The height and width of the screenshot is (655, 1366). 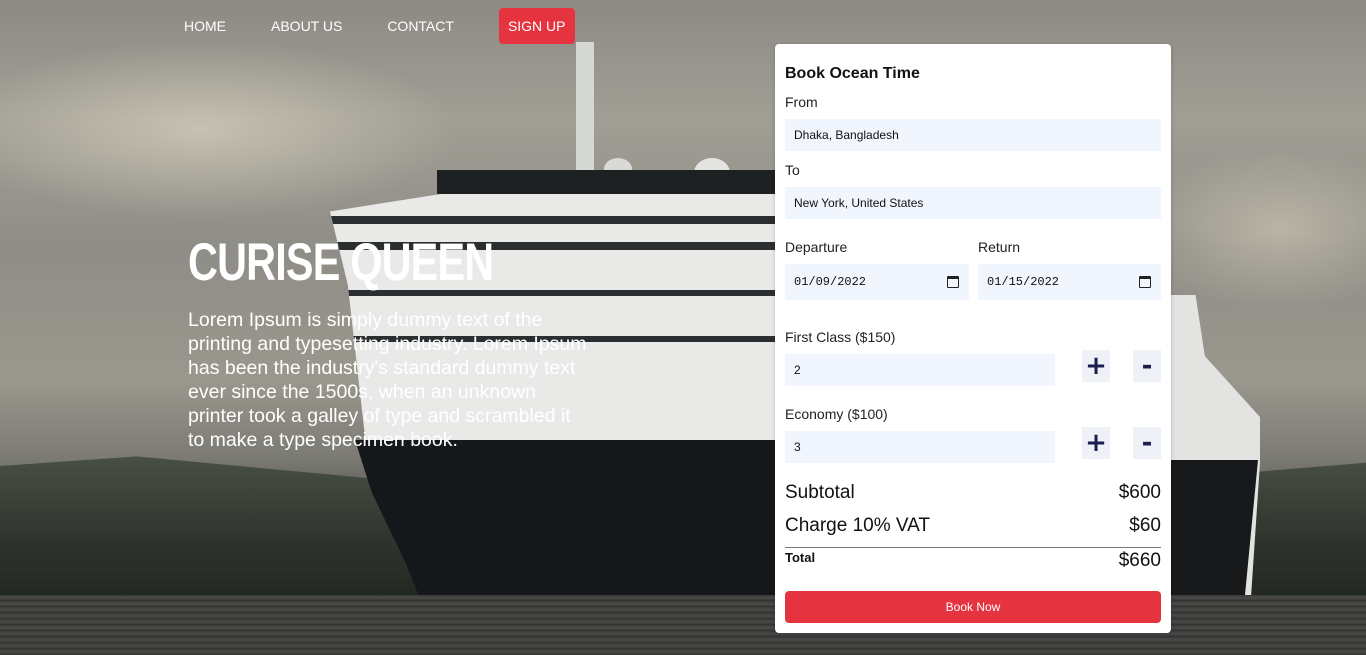 What do you see at coordinates (1147, 443) in the screenshot?
I see `economy-decrement-button: -` at bounding box center [1147, 443].